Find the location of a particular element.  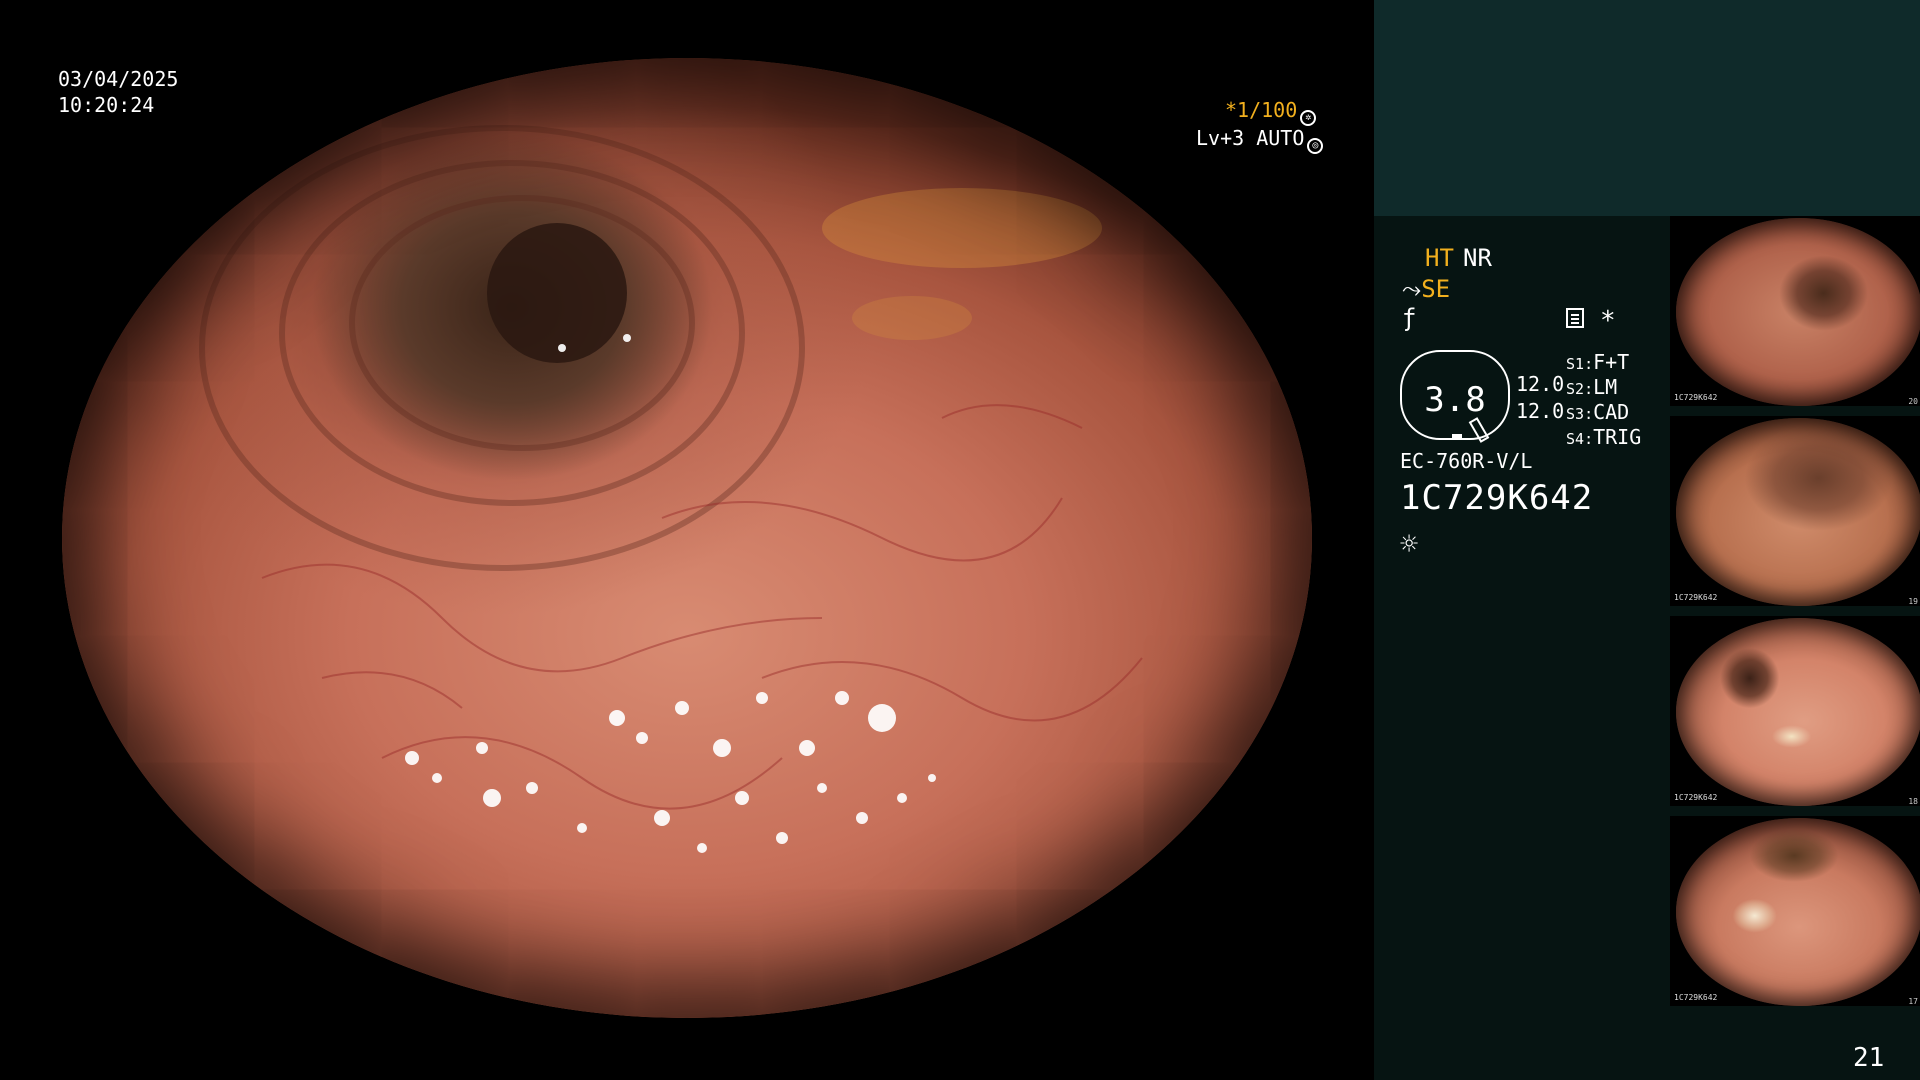

zoom-marker-icon is located at coordinates (1457, 437).